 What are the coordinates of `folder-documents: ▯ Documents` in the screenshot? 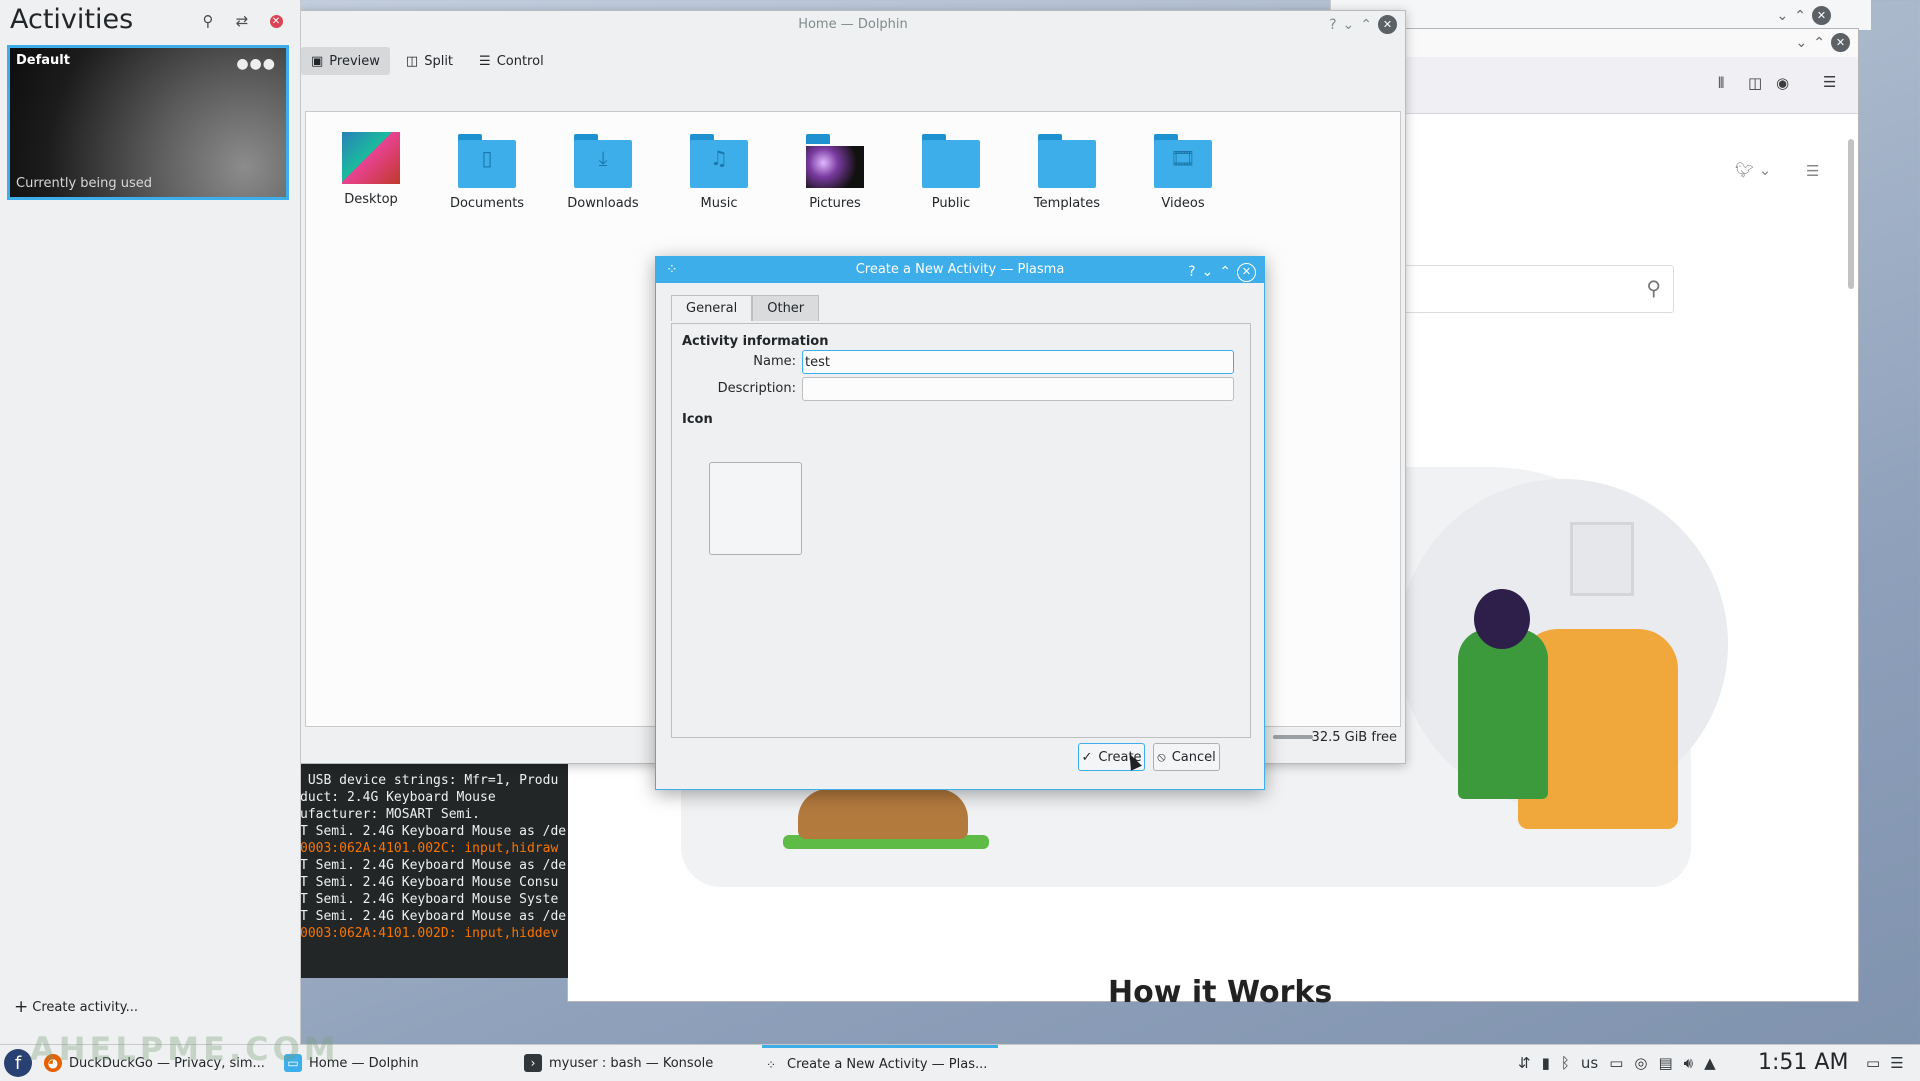 It's located at (487, 171).